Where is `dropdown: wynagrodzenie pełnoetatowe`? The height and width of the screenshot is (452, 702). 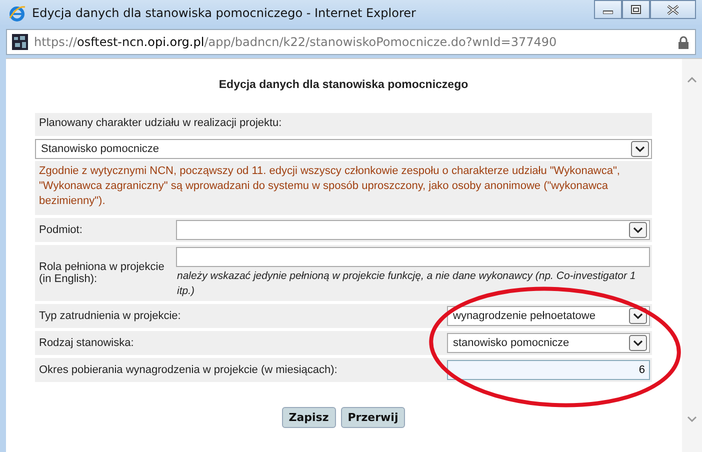
dropdown: wynagrodzenie pełnoetatowe is located at coordinates (548, 316).